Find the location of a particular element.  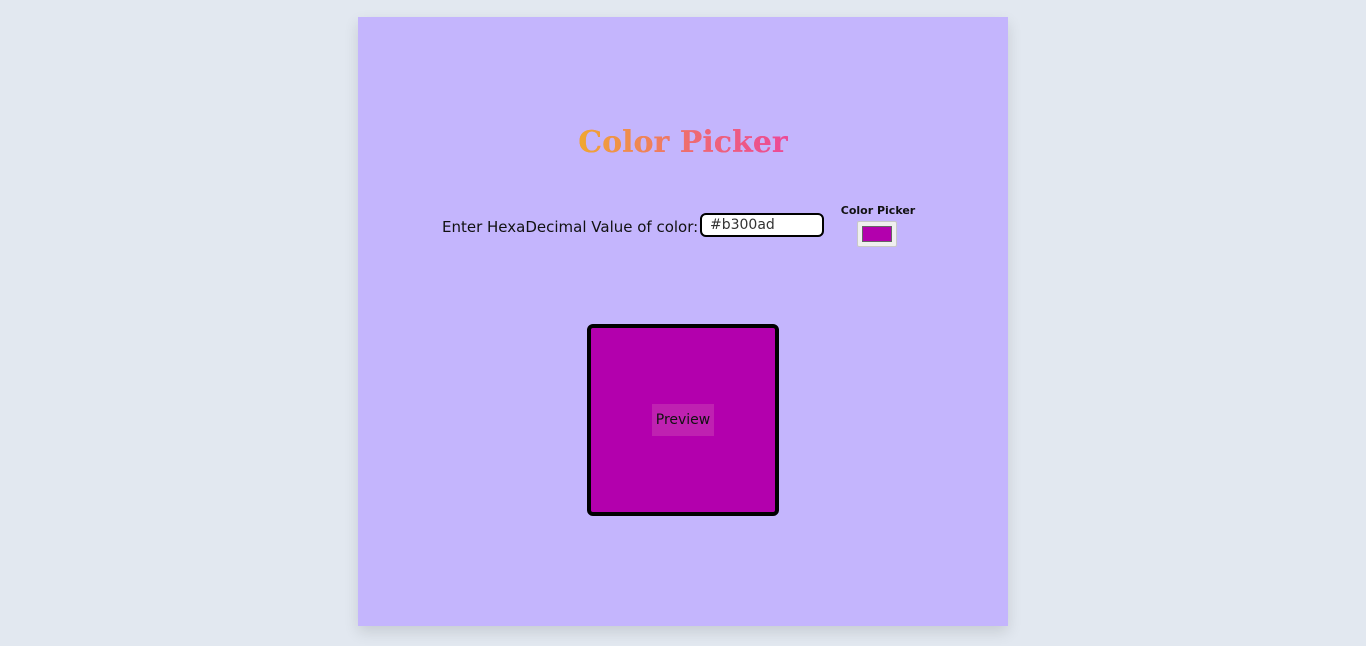

color-picker-input is located at coordinates (877, 234).